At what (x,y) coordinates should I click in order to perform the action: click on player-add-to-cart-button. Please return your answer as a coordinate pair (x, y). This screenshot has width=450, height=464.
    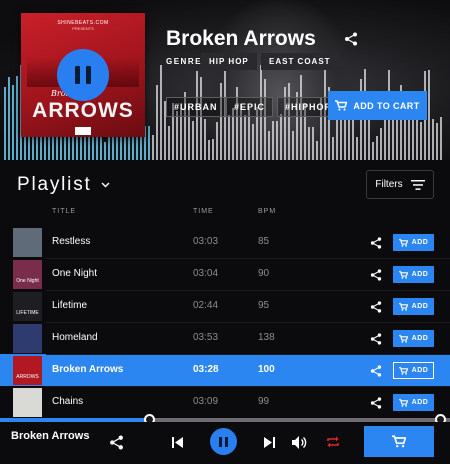
    Looking at the image, I should click on (399, 441).